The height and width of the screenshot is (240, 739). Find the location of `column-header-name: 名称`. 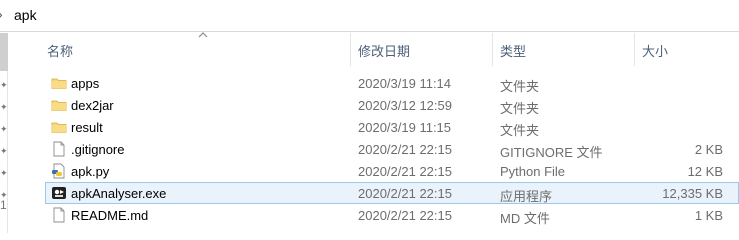

column-header-name: 名称 is located at coordinates (60, 50).